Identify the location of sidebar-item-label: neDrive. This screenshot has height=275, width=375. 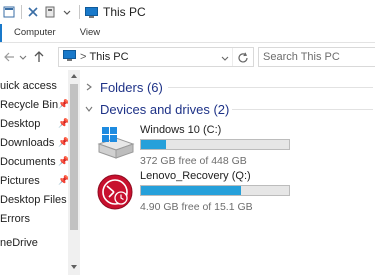
(19, 242).